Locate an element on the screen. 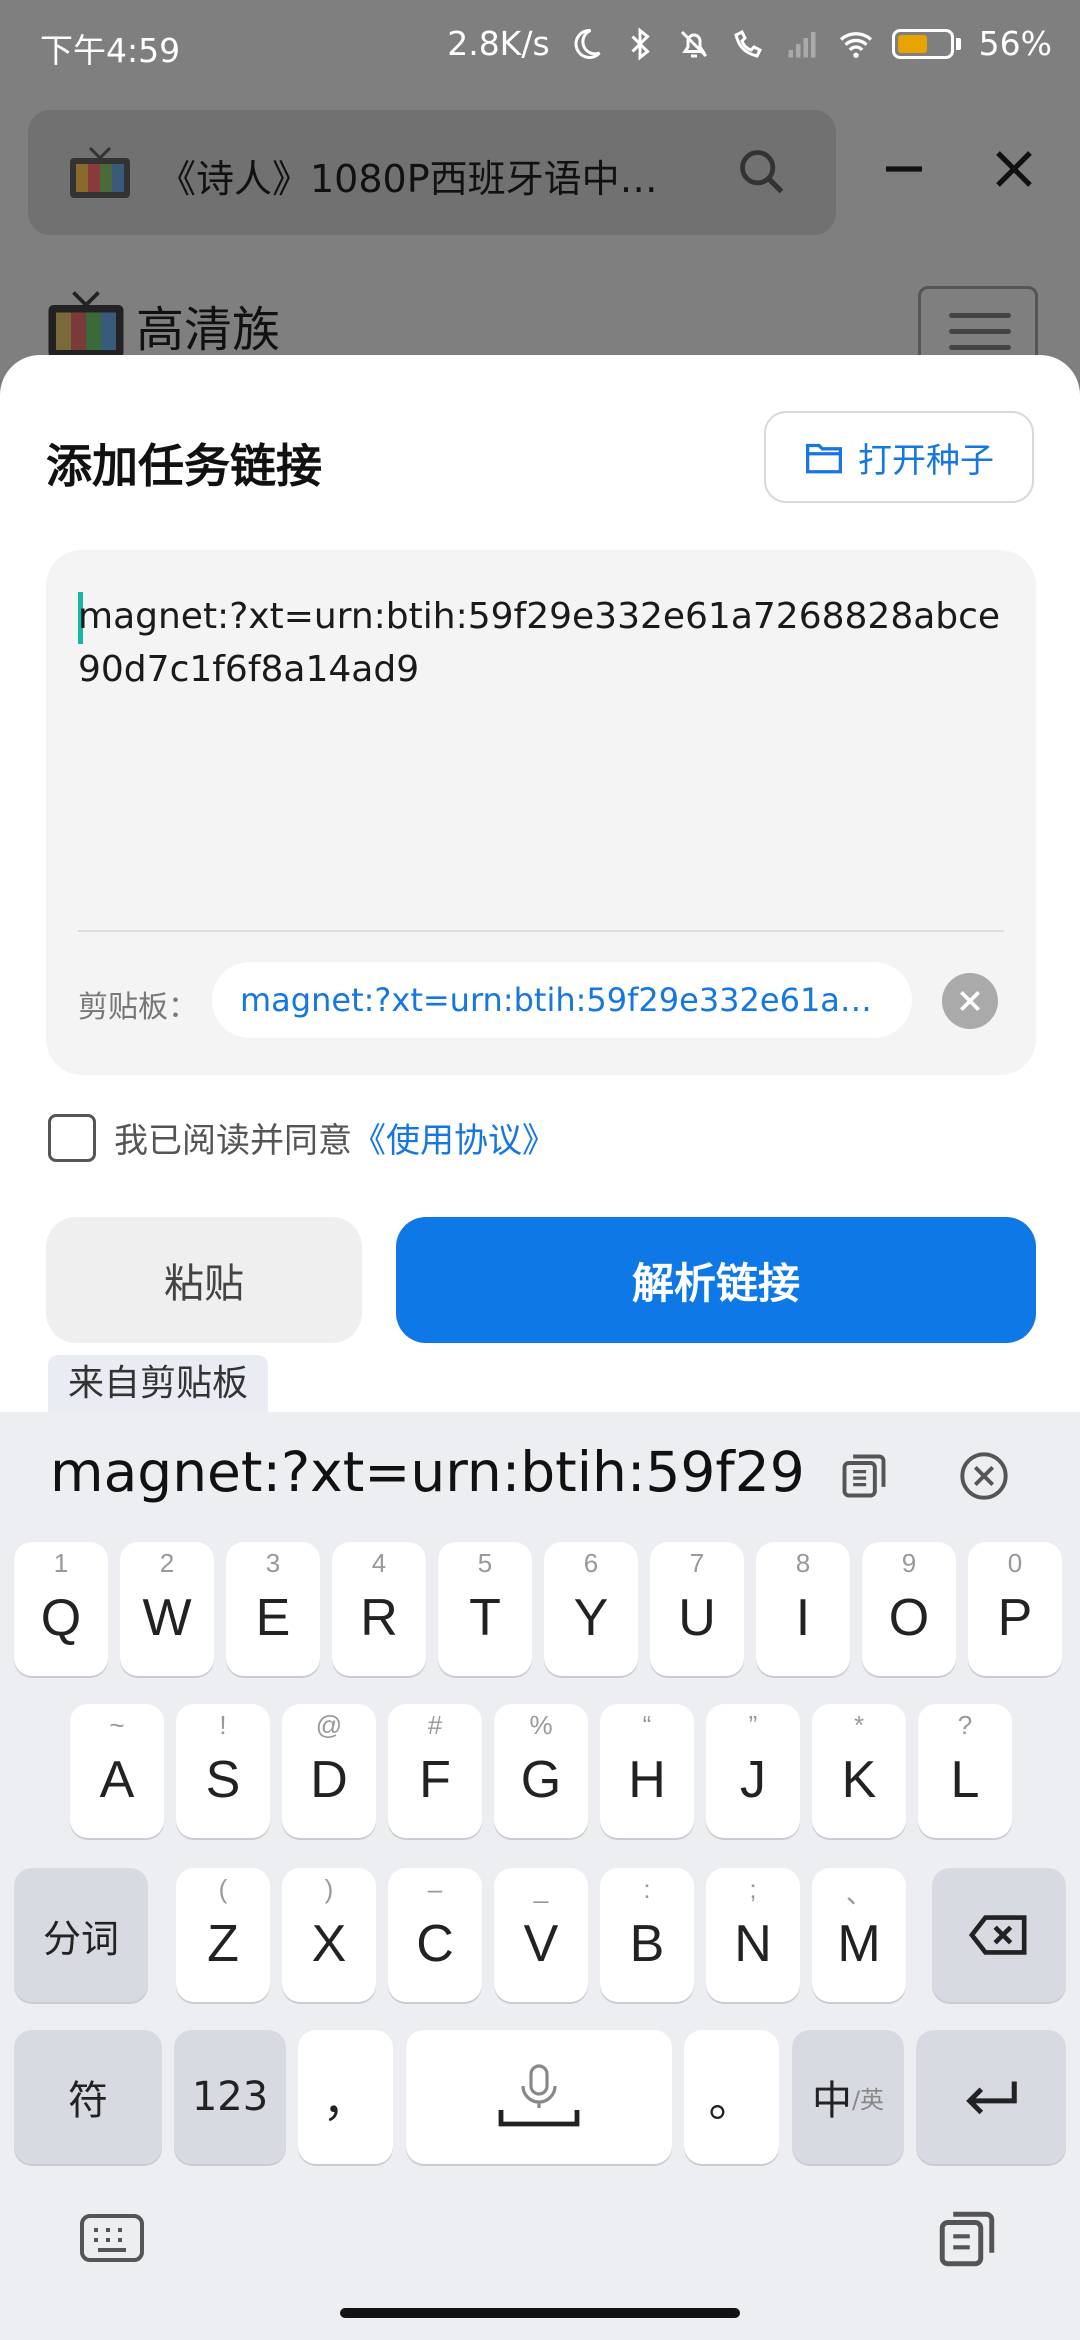 This screenshot has width=1080, height=2340. key-hint: 4 is located at coordinates (379, 1563).